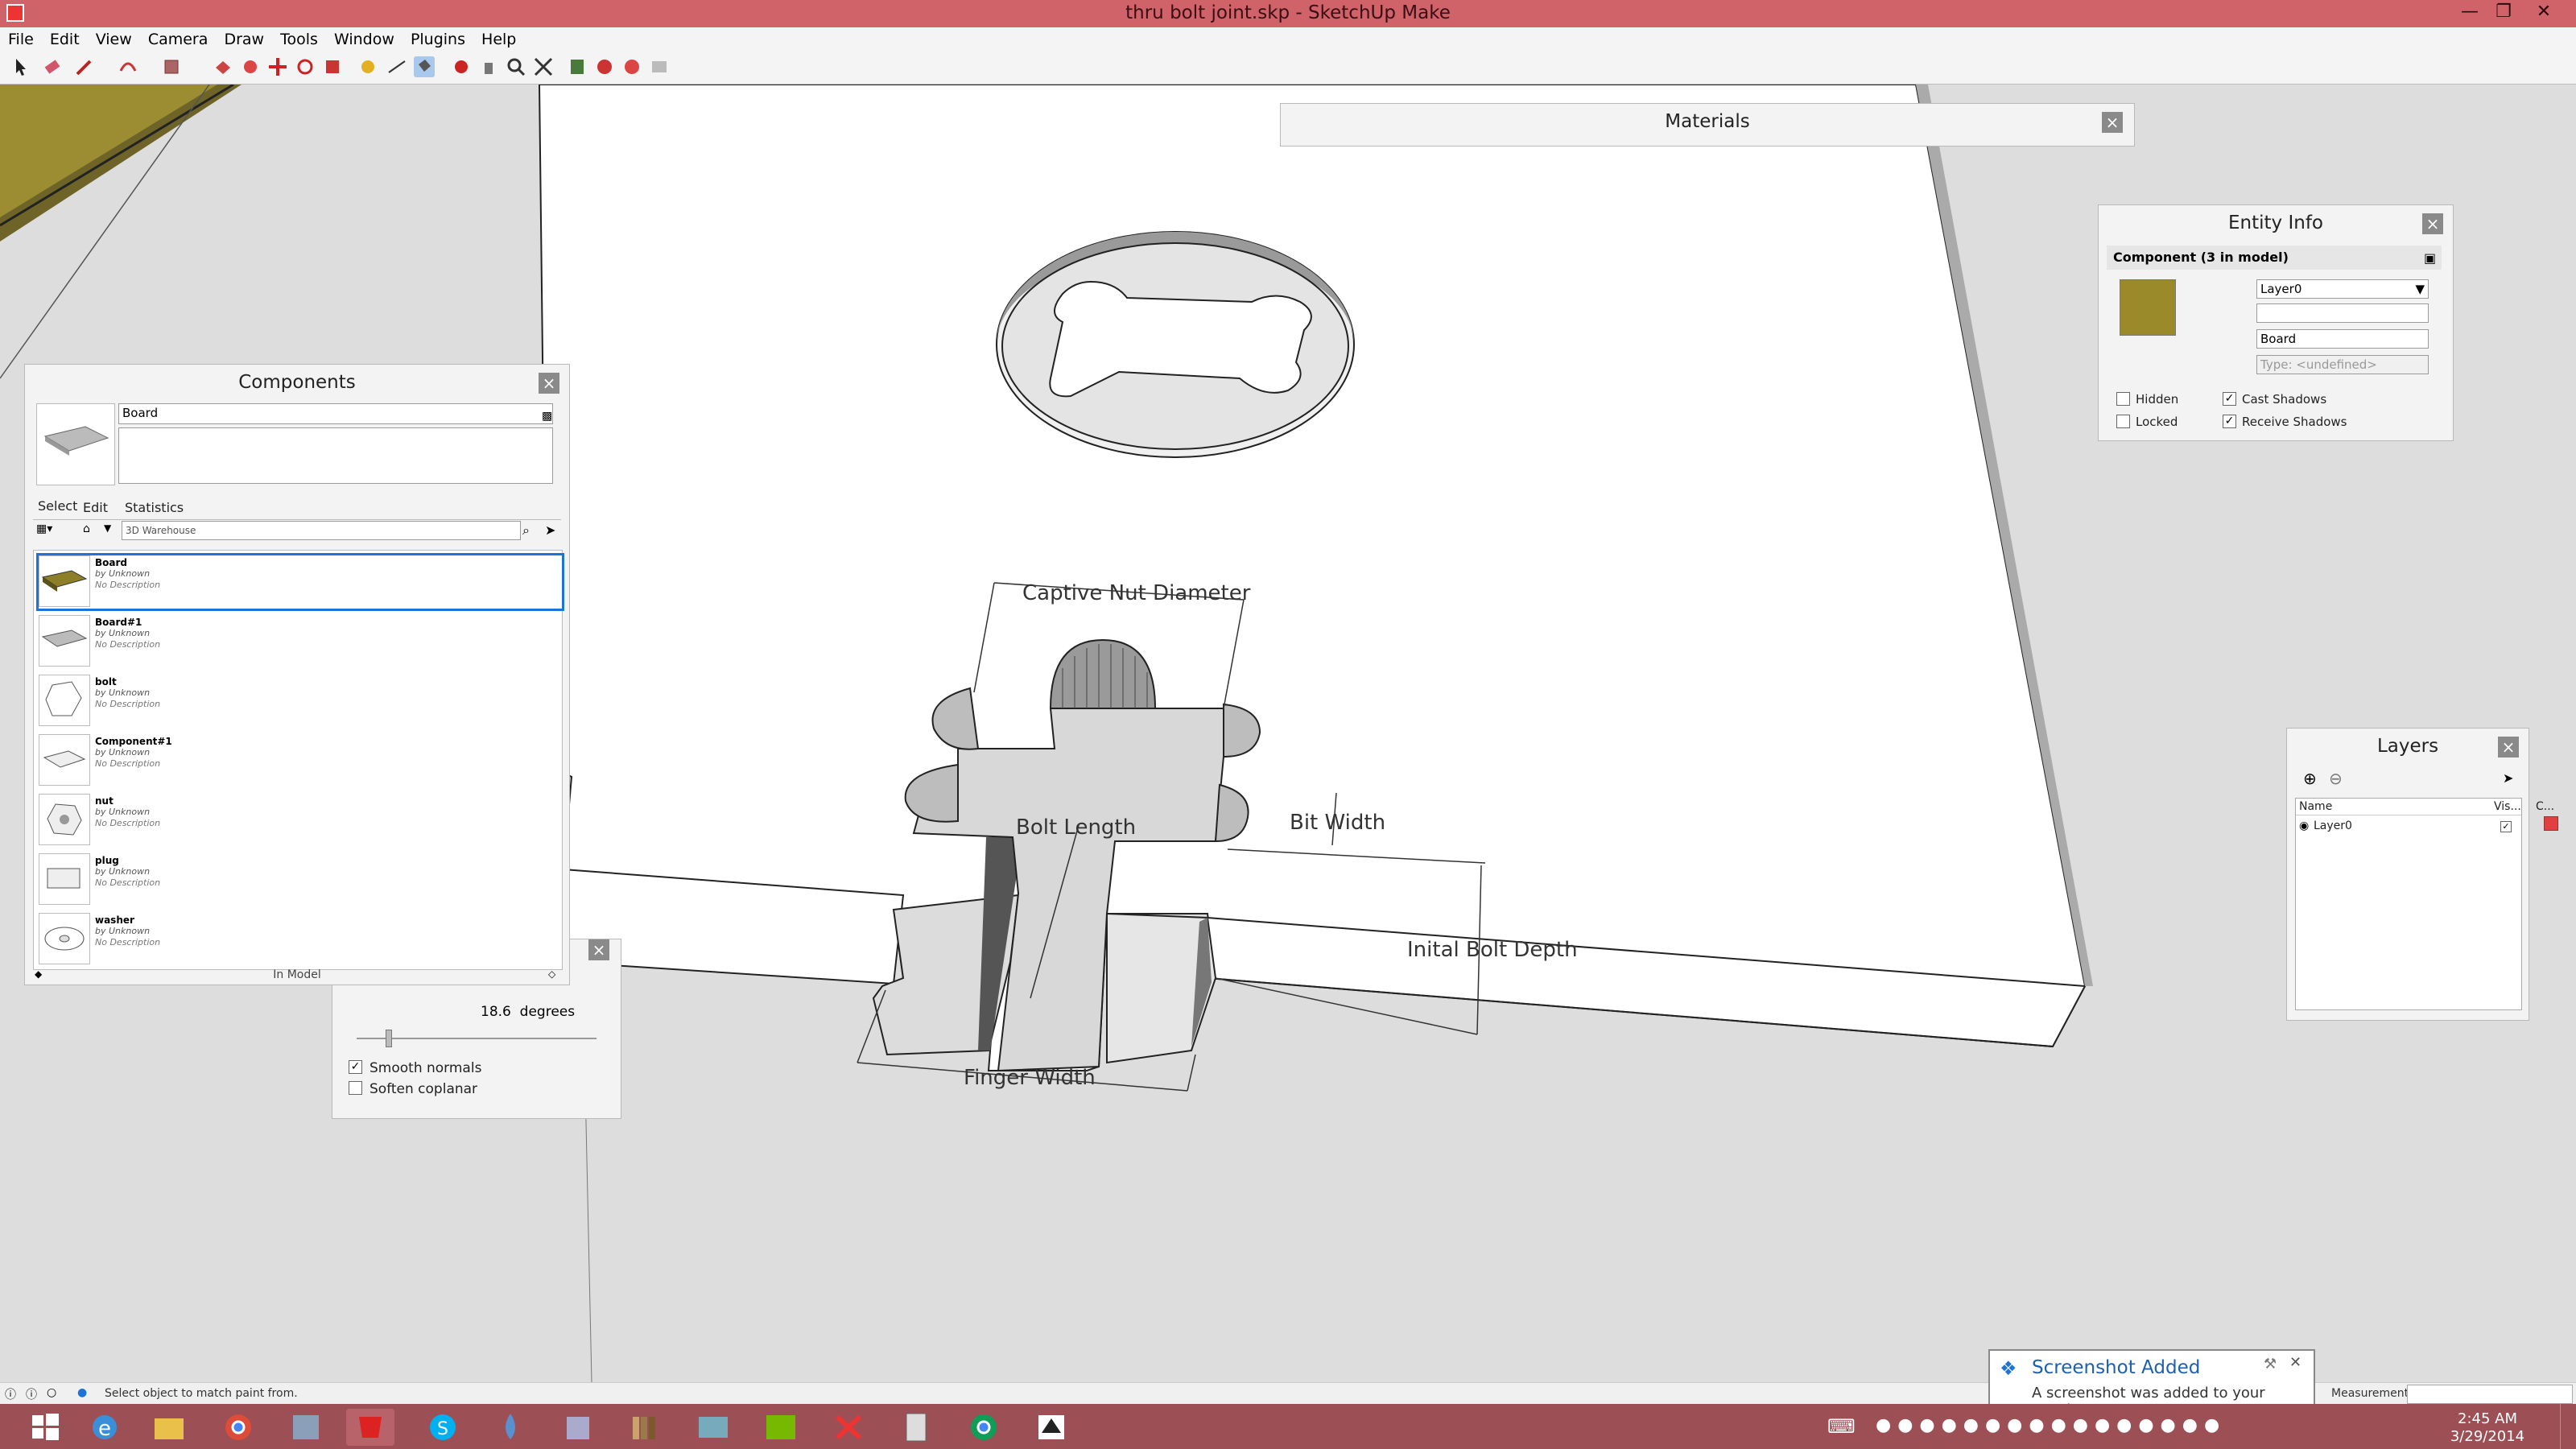 Image resolution: width=2576 pixels, height=1449 pixels. Describe the element at coordinates (364, 37) in the screenshot. I see `menu-window: Window` at that location.